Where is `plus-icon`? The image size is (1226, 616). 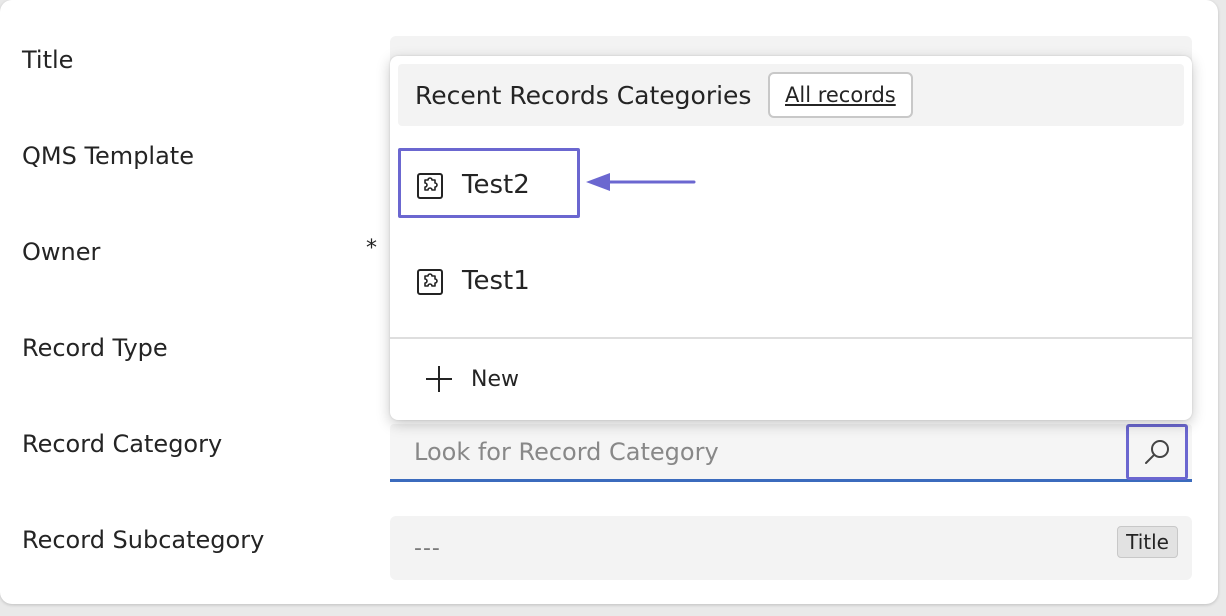 plus-icon is located at coordinates (439, 379).